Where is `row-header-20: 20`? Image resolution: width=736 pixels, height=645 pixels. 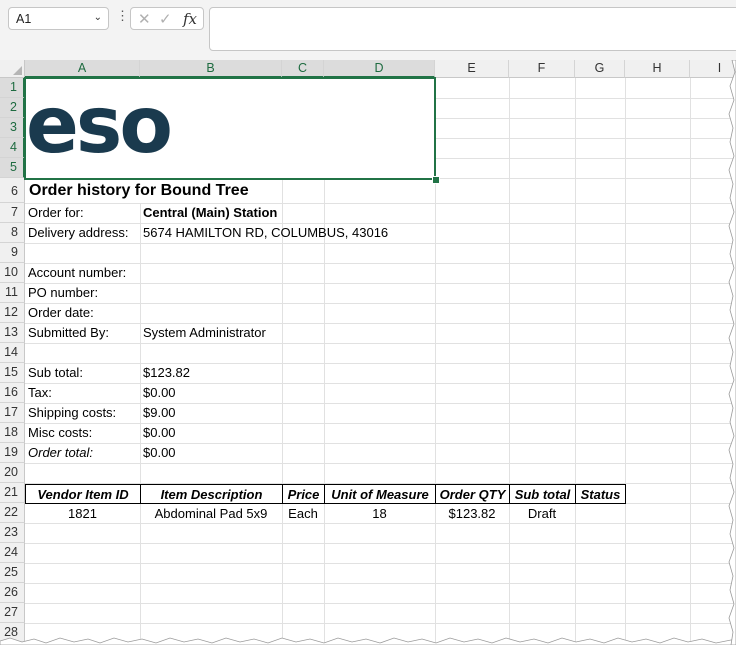
row-header-20: 20 is located at coordinates (12, 473).